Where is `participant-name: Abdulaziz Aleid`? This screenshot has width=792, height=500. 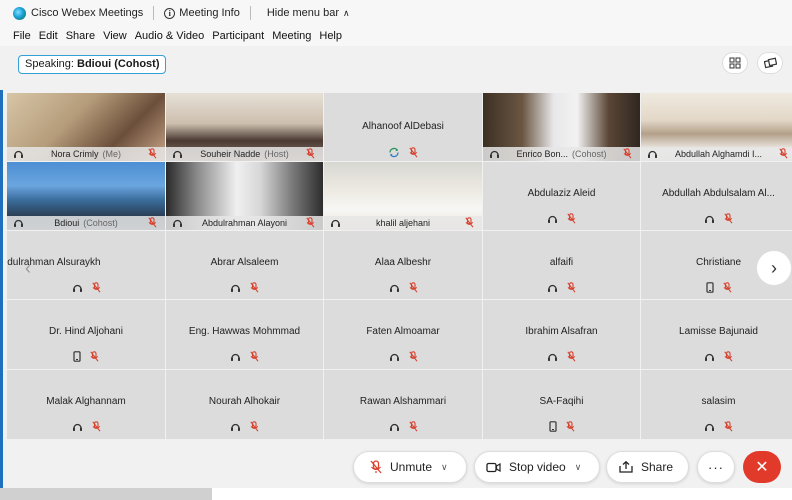 participant-name: Abdulaziz Aleid is located at coordinates (561, 193).